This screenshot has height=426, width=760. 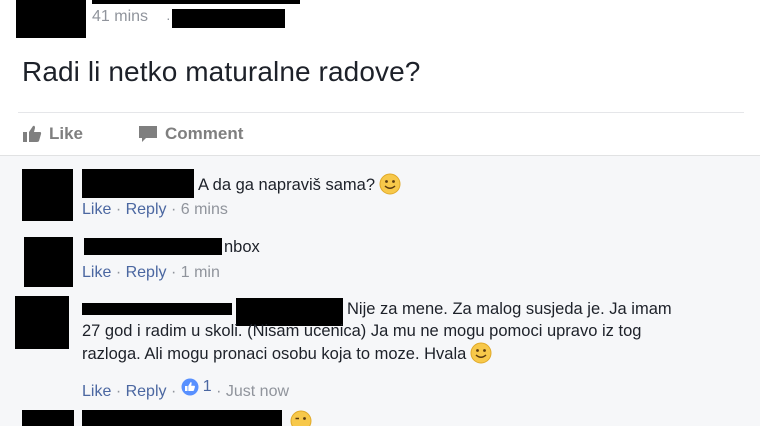 What do you see at coordinates (96, 209) in the screenshot?
I see `comment-1-like-link: Like` at bounding box center [96, 209].